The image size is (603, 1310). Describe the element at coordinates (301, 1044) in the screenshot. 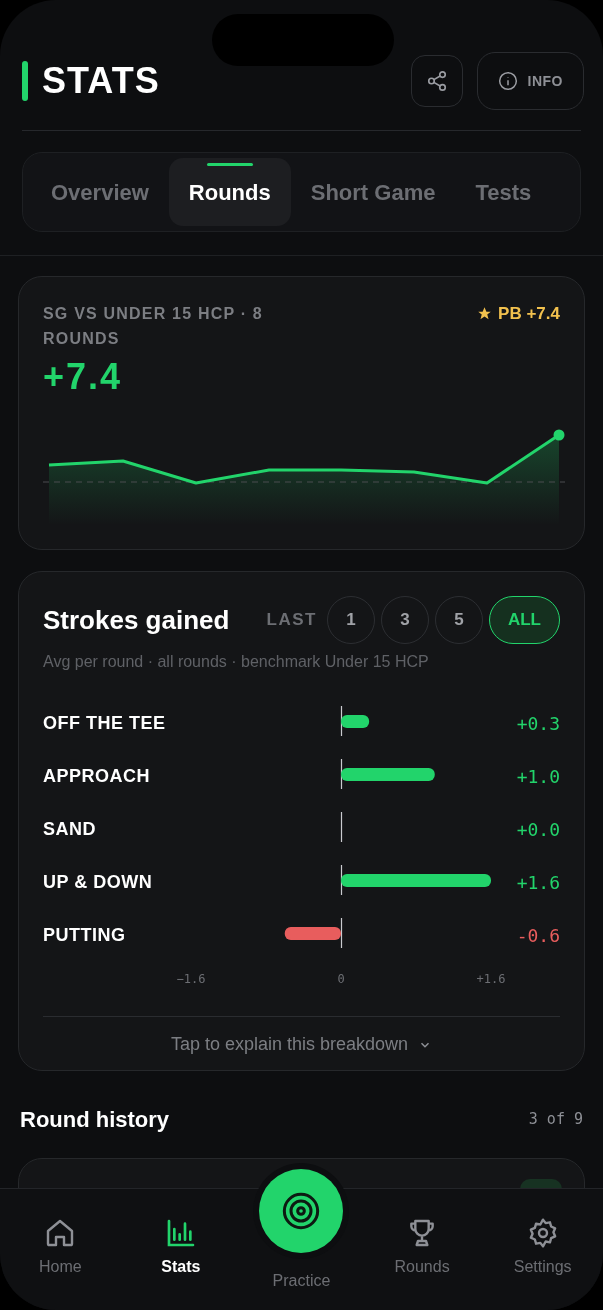

I see `explain-link: Tap to explain this breakdown` at that location.